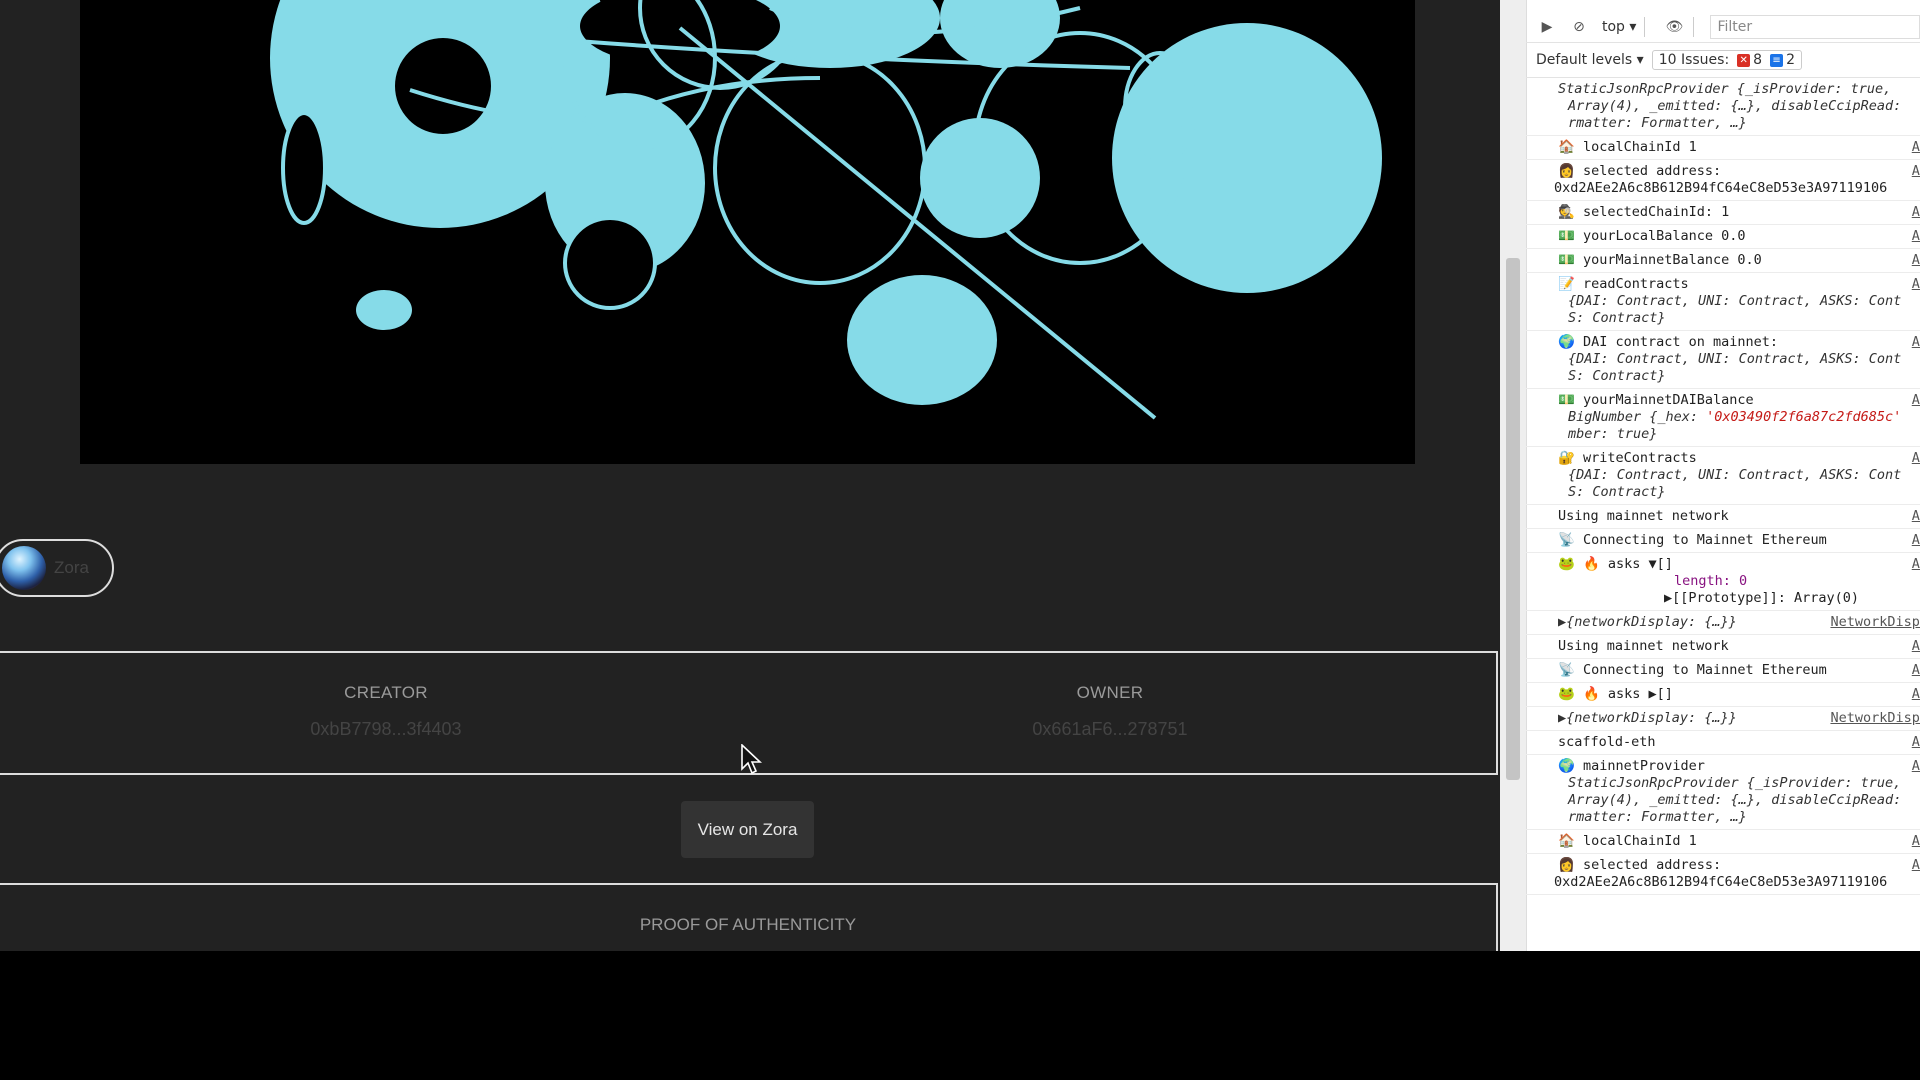 Image resolution: width=1920 pixels, height=1080 pixels. What do you see at coordinates (1590, 60) in the screenshot?
I see `default-levels-dropdown: Default levels ▾` at bounding box center [1590, 60].